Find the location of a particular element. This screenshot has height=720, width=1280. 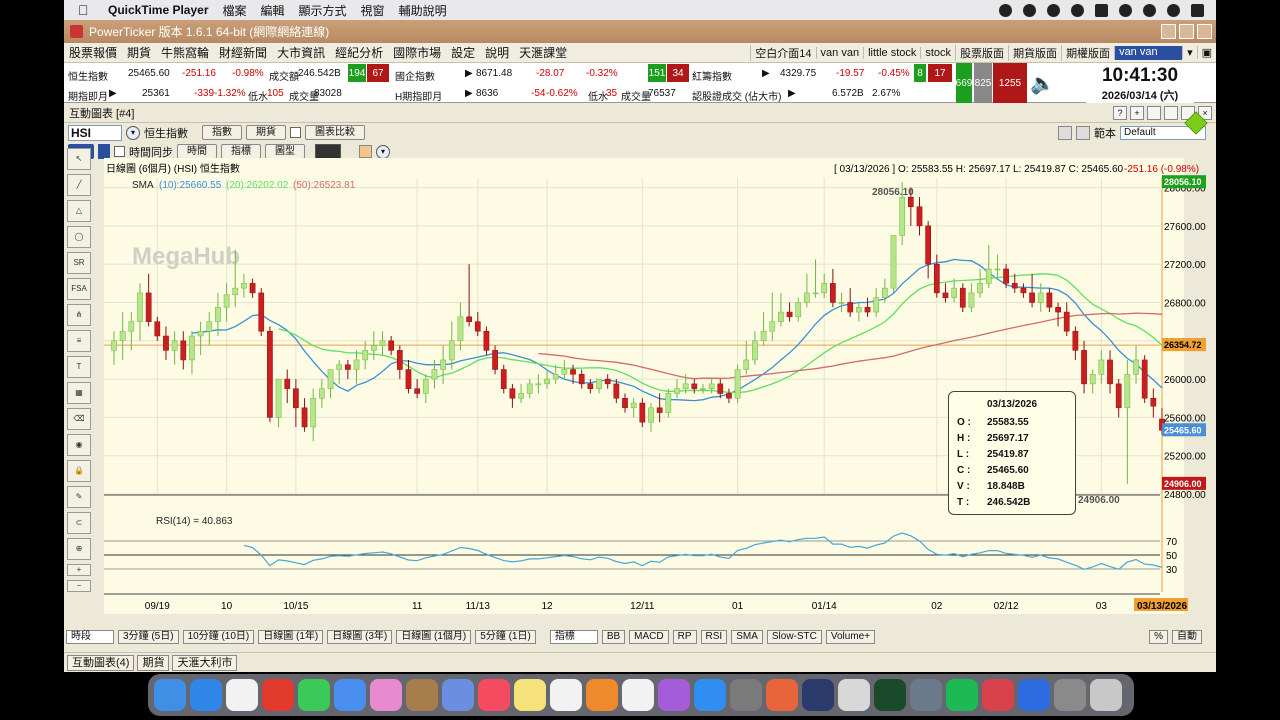

compare-button: 圖表比較 is located at coordinates (335, 132).